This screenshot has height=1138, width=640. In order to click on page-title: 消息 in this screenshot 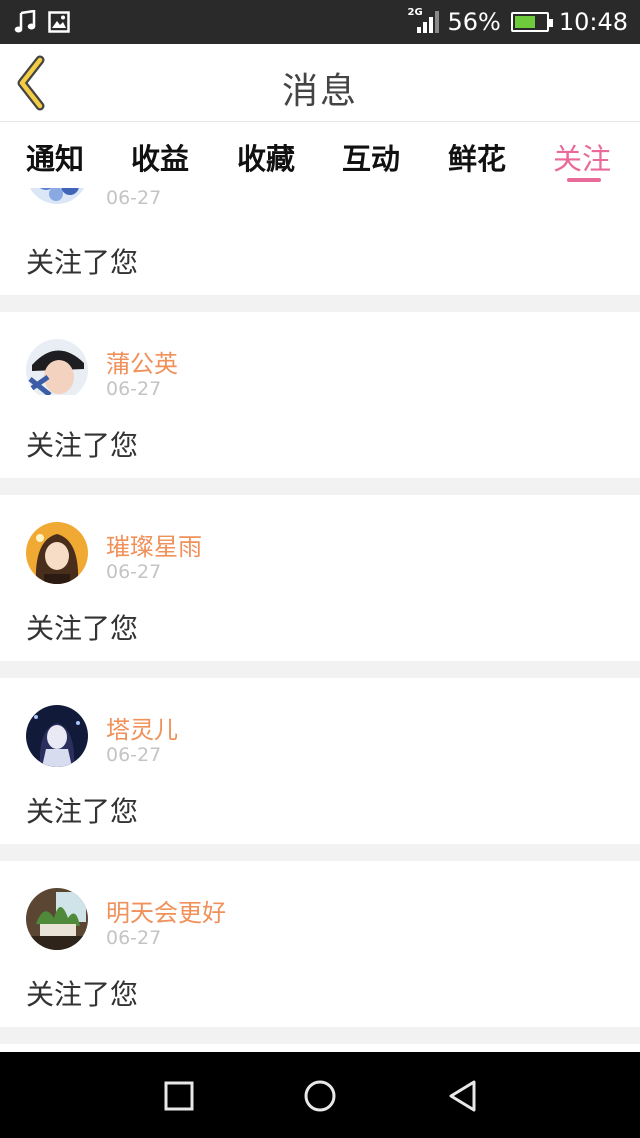, I will do `click(319, 91)`.